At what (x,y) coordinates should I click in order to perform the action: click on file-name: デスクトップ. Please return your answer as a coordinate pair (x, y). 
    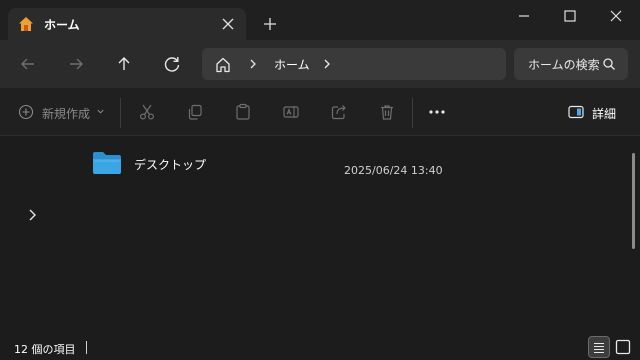
    Looking at the image, I should click on (170, 165).